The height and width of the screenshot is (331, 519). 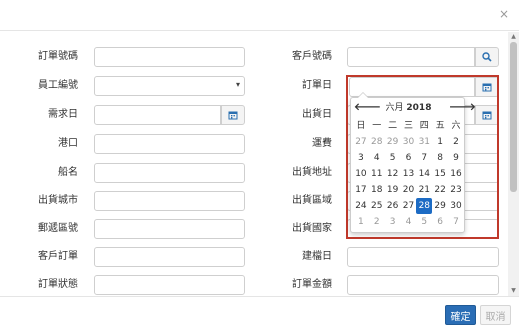 I want to click on day-cell: 16, so click(x=456, y=174).